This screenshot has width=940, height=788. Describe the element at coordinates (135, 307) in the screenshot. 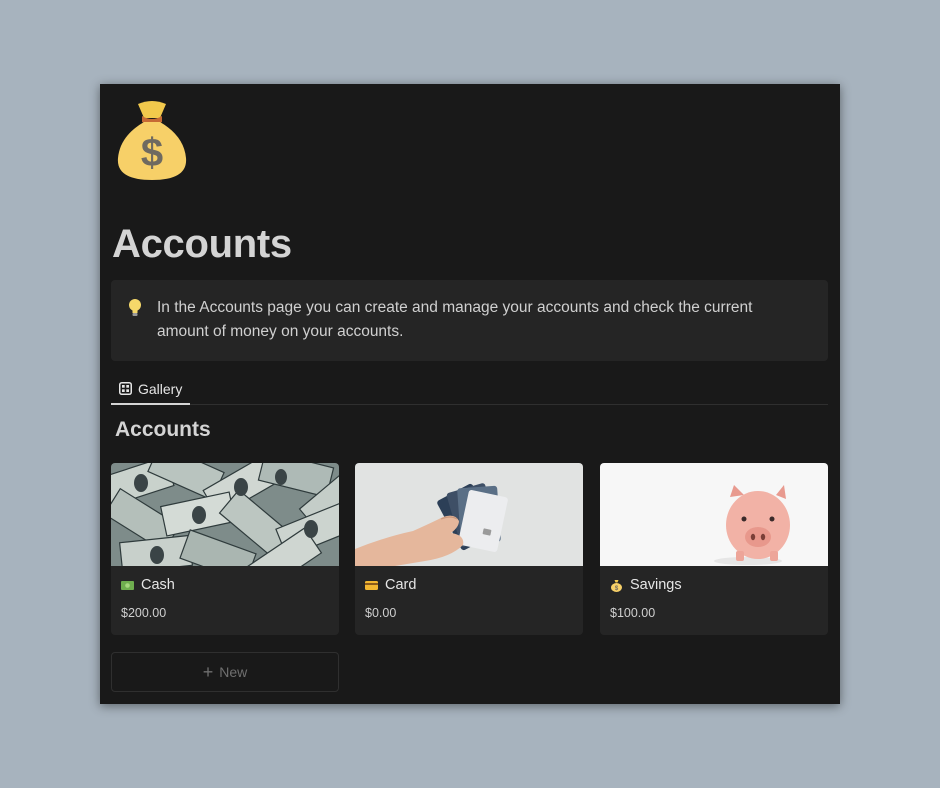

I see `lightbulb-icon` at that location.